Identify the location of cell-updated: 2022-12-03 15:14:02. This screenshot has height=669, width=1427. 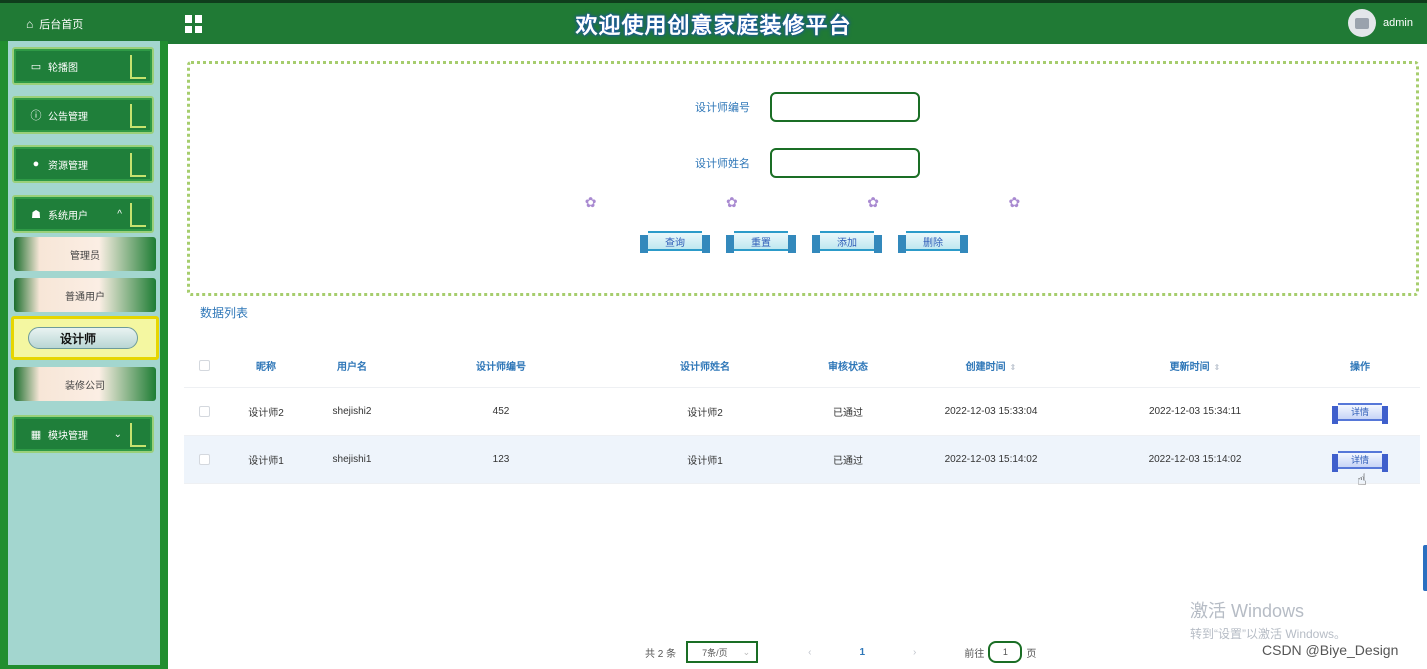
(1195, 459).